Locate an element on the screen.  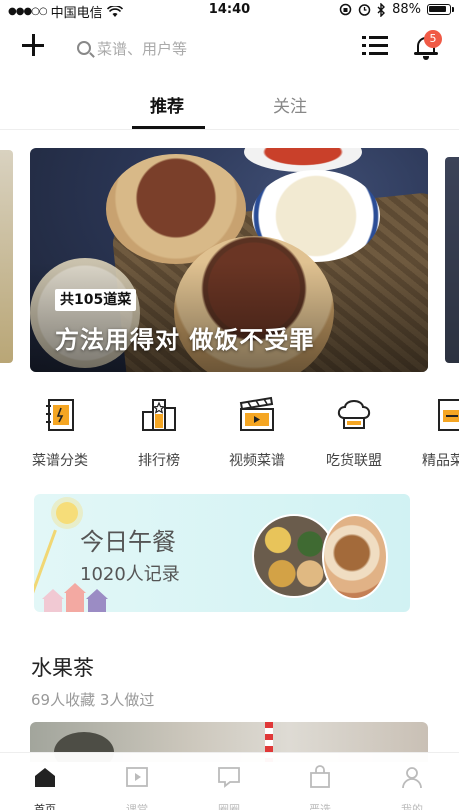
nav-item-home: 首页 is located at coordinates (45, 787).